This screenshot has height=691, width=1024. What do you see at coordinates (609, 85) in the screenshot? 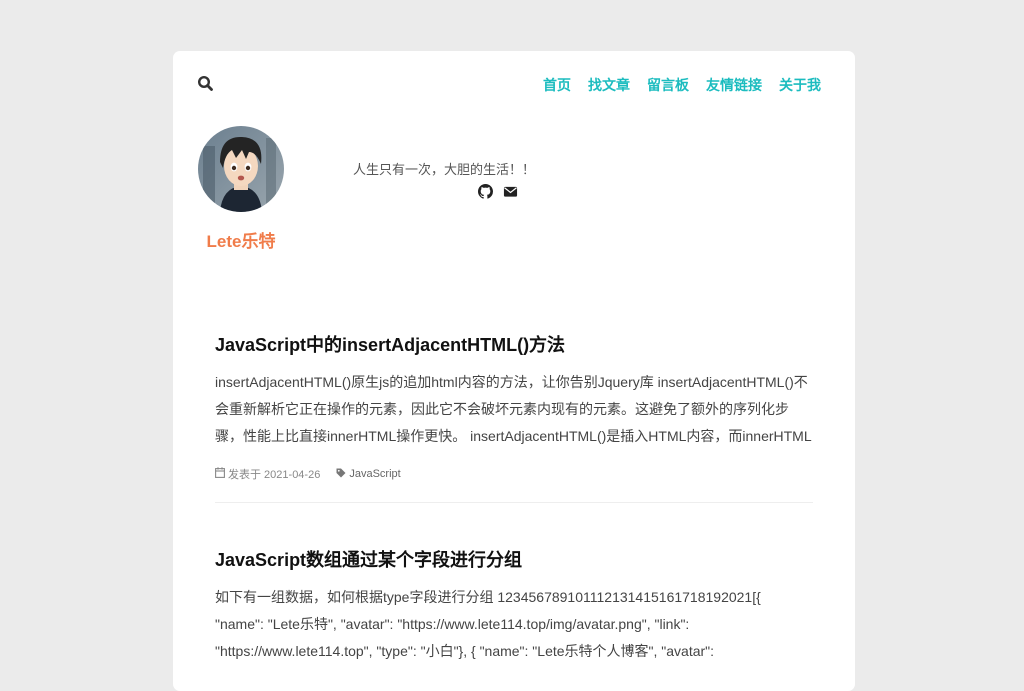
I see `nav-item-find-articles: 找文章` at bounding box center [609, 85].